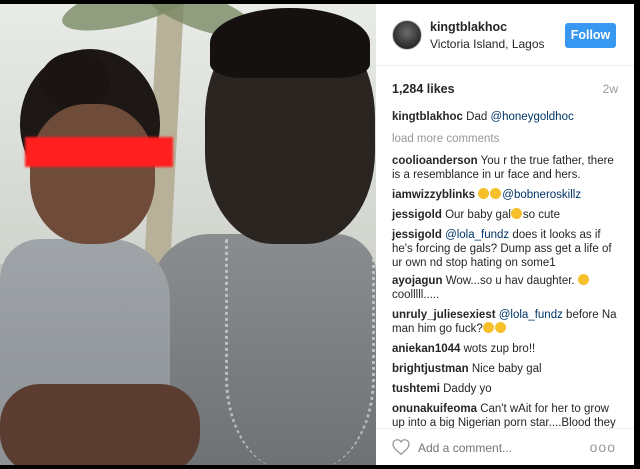  Describe the element at coordinates (478, 215) in the screenshot. I see `comment-text: Our baby gal` at that location.